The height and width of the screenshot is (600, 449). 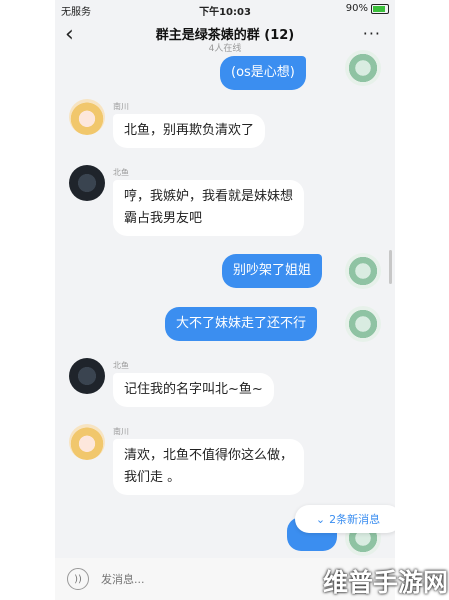 I want to click on message-bubble-outgoing: 大不了妹妹走了还不行, so click(x=241, y=324).